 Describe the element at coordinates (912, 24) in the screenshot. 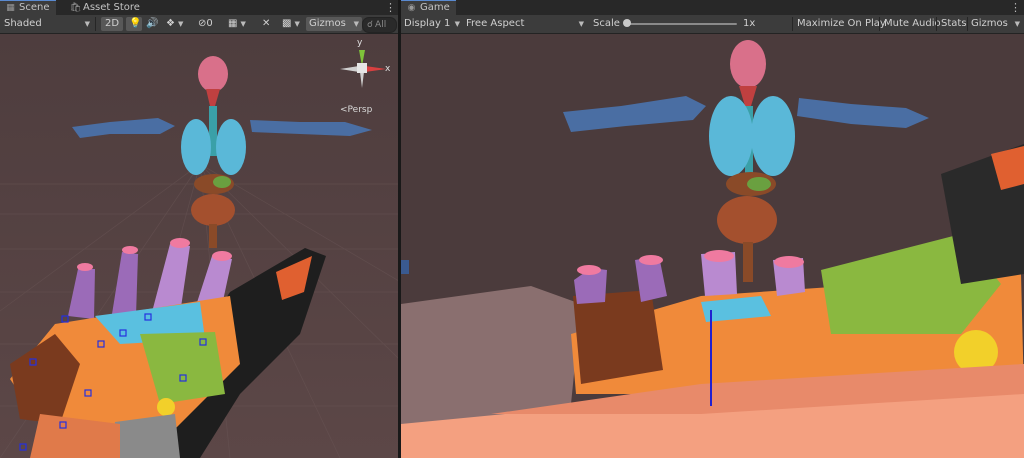

I see `mute-audio-toggle: Mute Audio` at that location.